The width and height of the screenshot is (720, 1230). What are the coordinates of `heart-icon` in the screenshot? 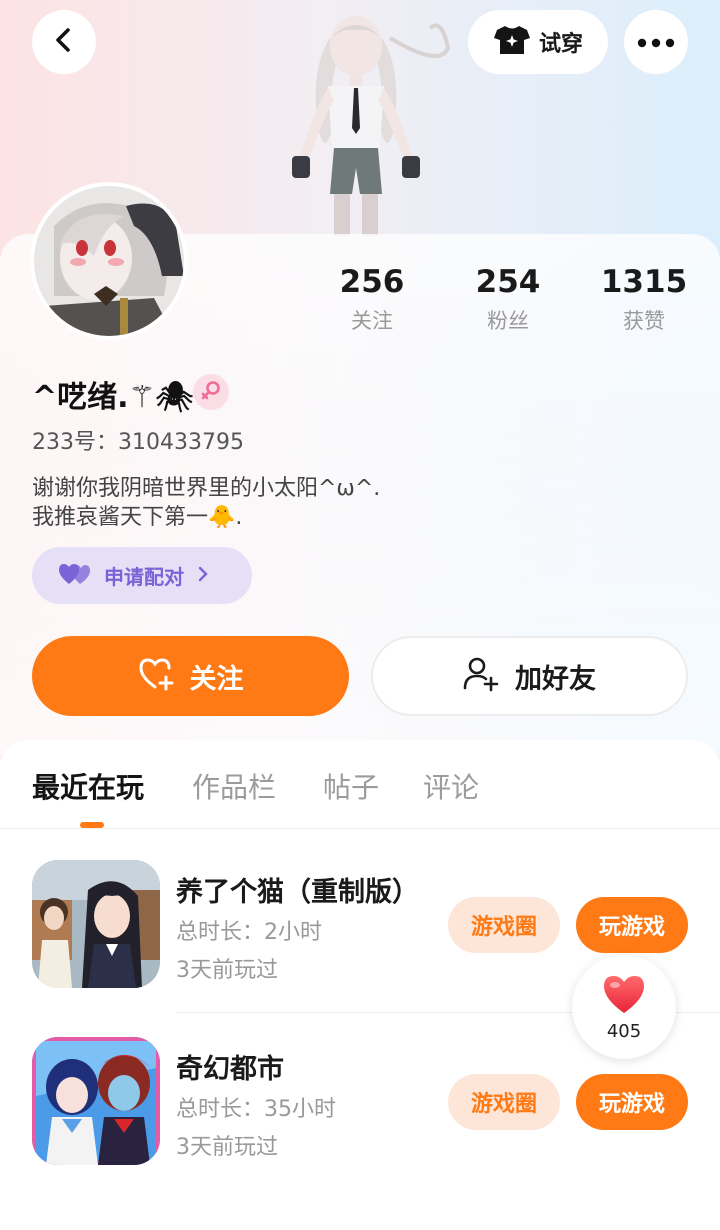 It's located at (624, 996).